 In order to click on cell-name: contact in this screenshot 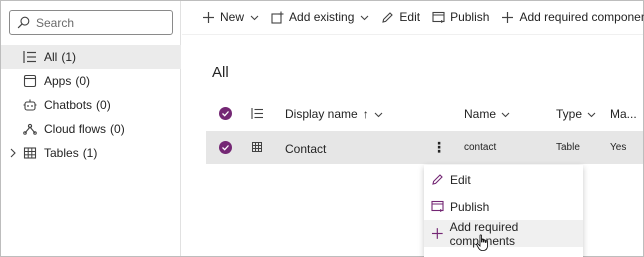, I will do `click(480, 147)`.